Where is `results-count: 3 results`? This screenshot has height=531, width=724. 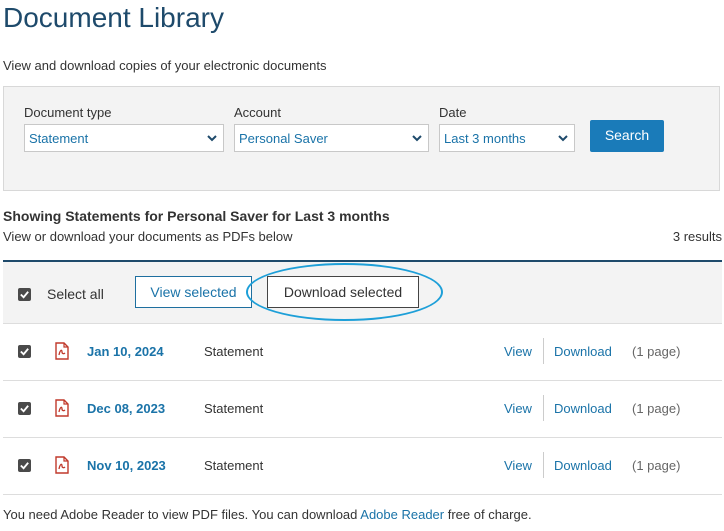
results-count: 3 results is located at coordinates (697, 236).